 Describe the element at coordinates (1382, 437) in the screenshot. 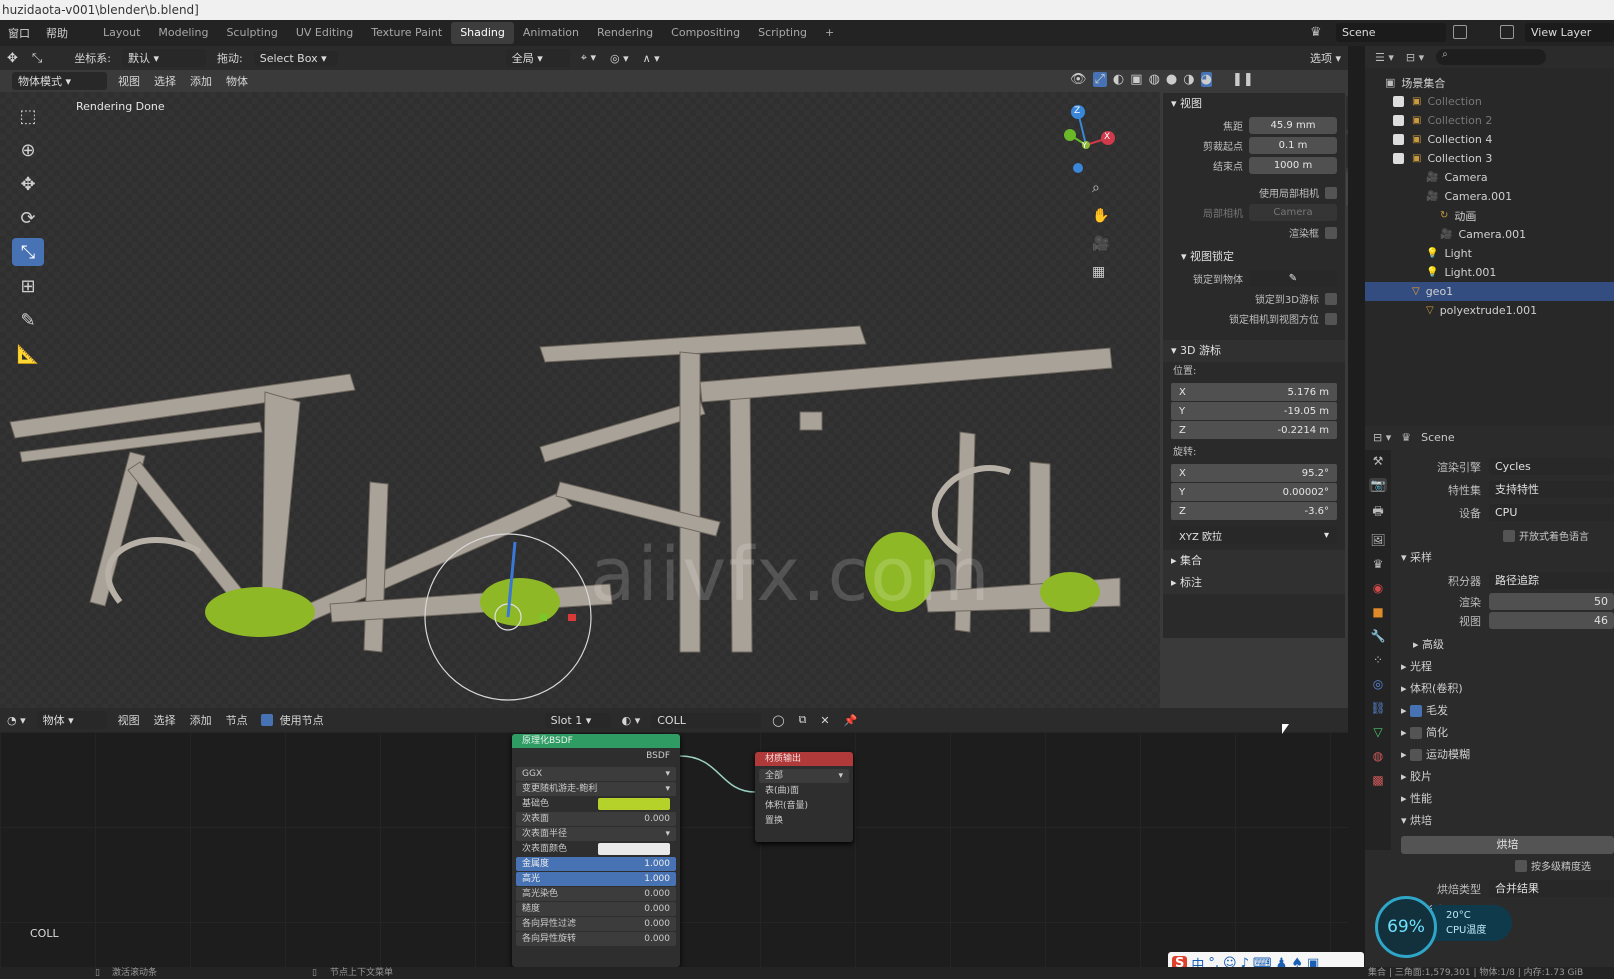

I see `properties-type-icon: ⊟ ▾` at that location.